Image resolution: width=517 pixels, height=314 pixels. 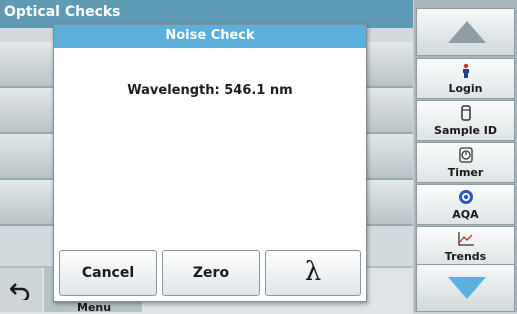 I want to click on trends-button: Trends, so click(x=465, y=246).